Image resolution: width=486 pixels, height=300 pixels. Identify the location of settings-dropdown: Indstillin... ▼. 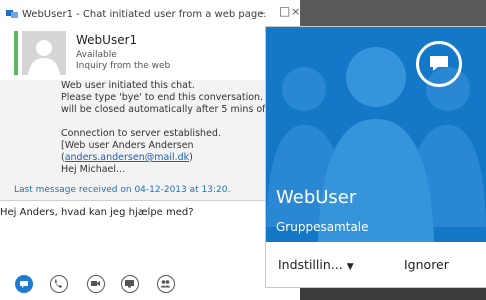
(316, 264).